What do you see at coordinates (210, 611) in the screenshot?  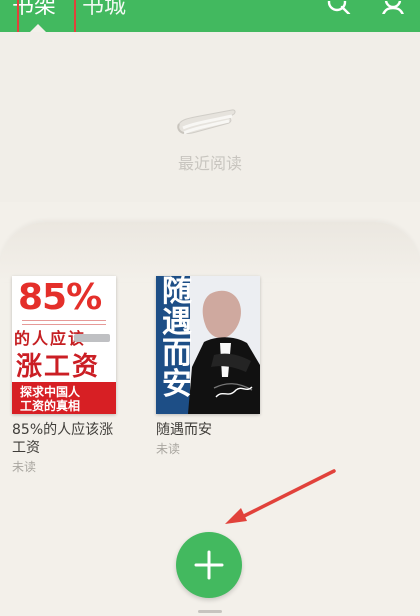 I see `bottom-page-indicator` at bounding box center [210, 611].